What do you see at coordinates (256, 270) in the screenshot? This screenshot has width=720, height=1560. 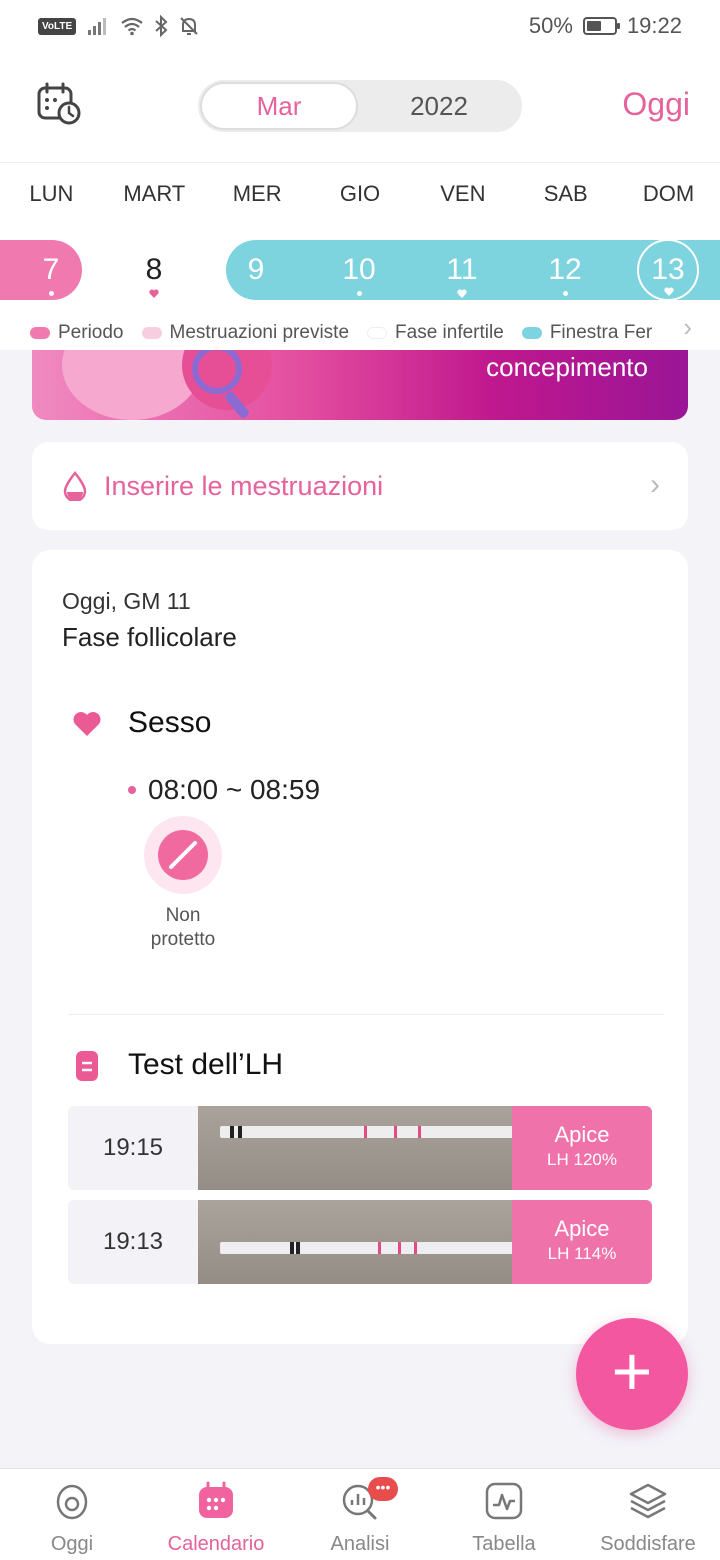 I see `date-cell: 9` at bounding box center [256, 270].